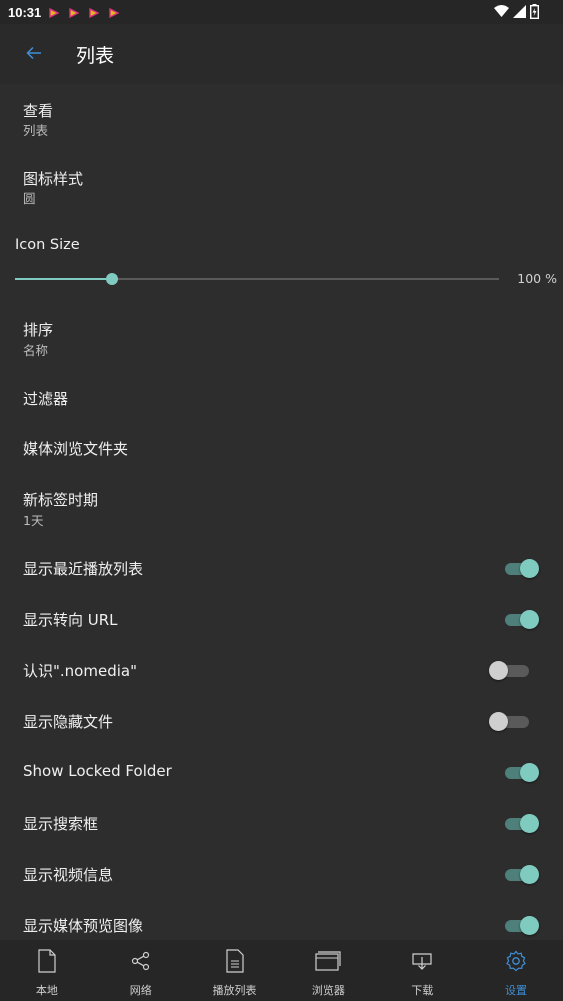  What do you see at coordinates (281, 573) in the screenshot?
I see `setting-toggle-row: 显示最近播放列表` at bounding box center [281, 573].